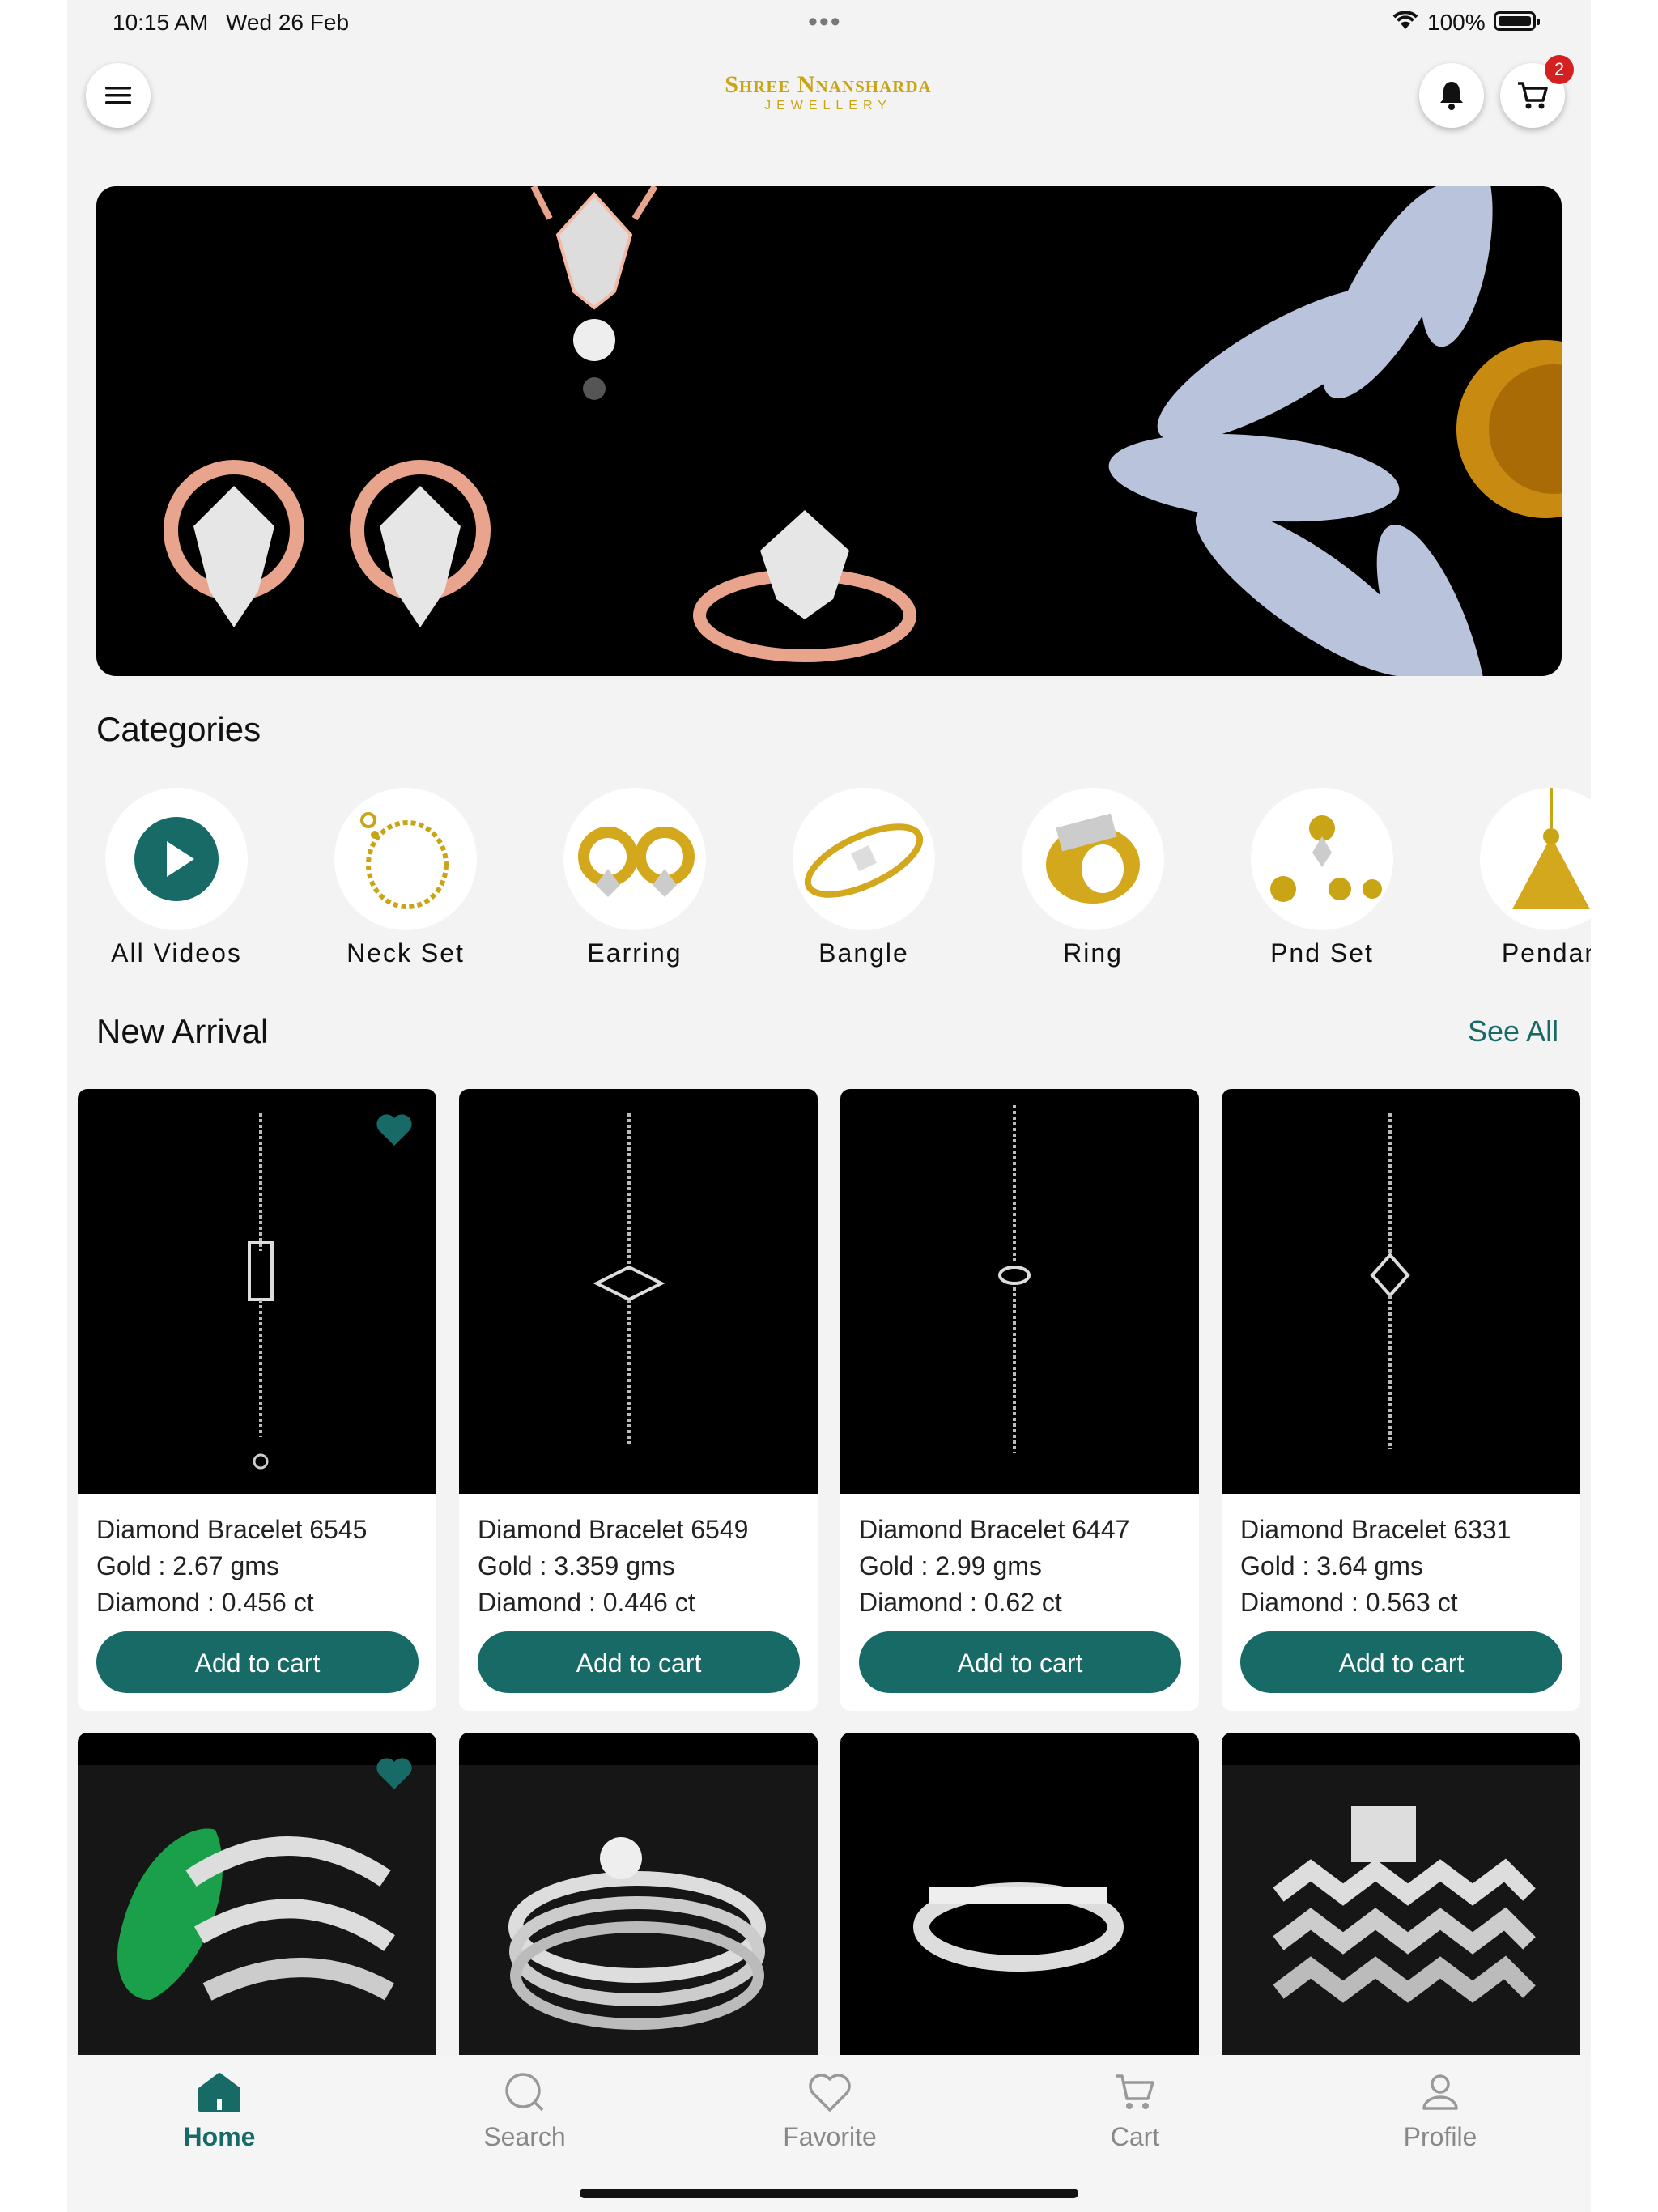  What do you see at coordinates (1405, 22) in the screenshot?
I see `wifi-icon` at bounding box center [1405, 22].